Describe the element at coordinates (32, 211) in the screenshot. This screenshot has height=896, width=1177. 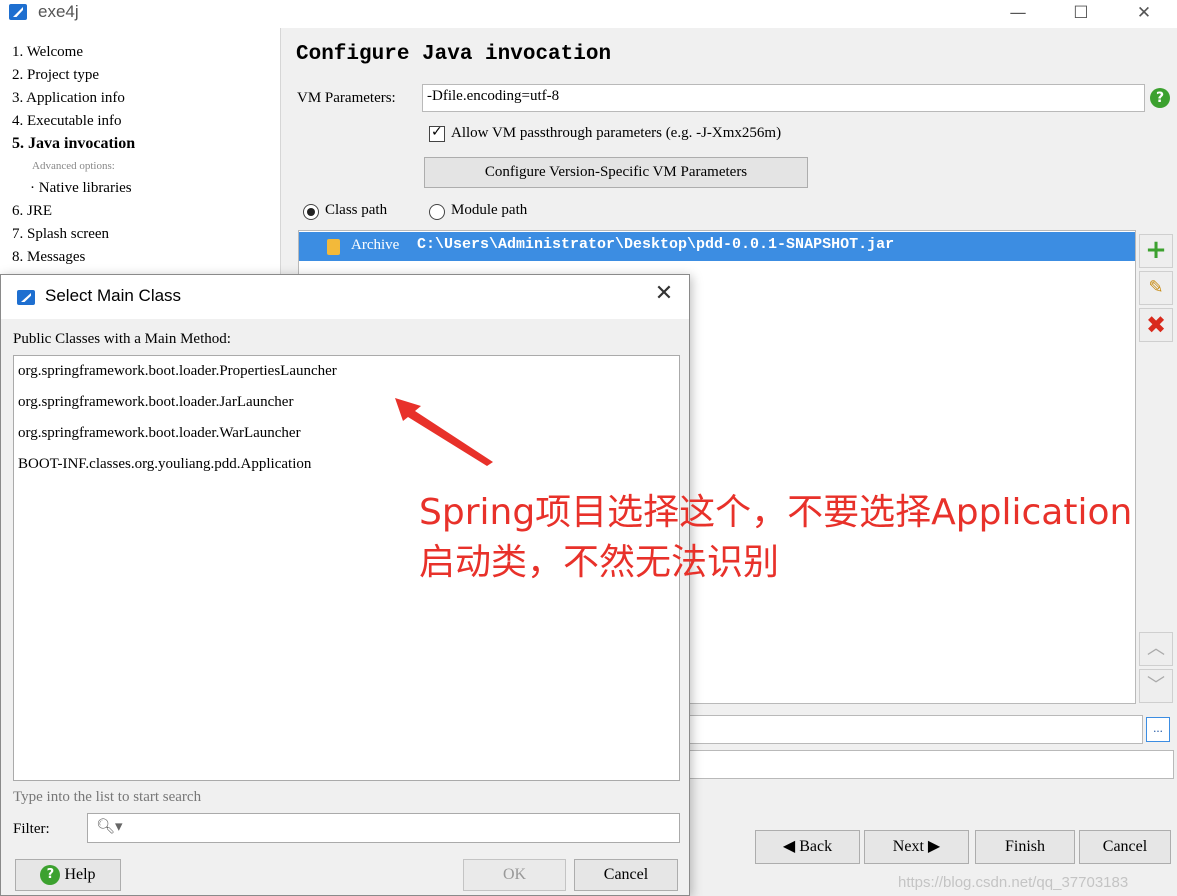
I see `step-jre: 6. JRE` at that location.